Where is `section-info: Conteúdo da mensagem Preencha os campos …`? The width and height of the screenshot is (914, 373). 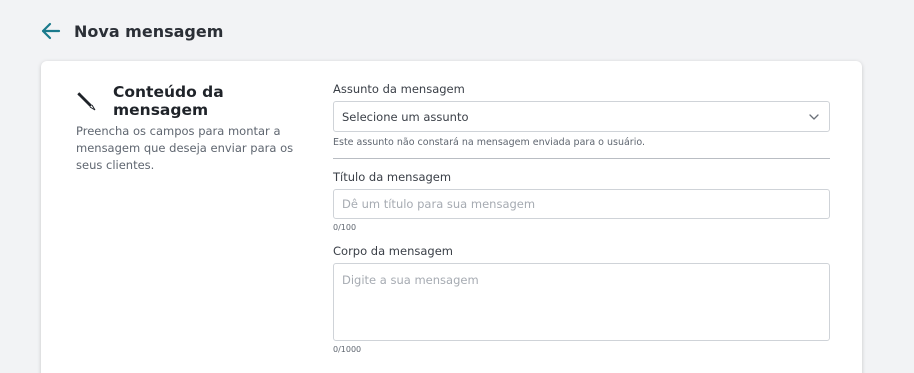 section-info: Conteúdo da mensagem Preencha os campos … is located at coordinates (196, 128).